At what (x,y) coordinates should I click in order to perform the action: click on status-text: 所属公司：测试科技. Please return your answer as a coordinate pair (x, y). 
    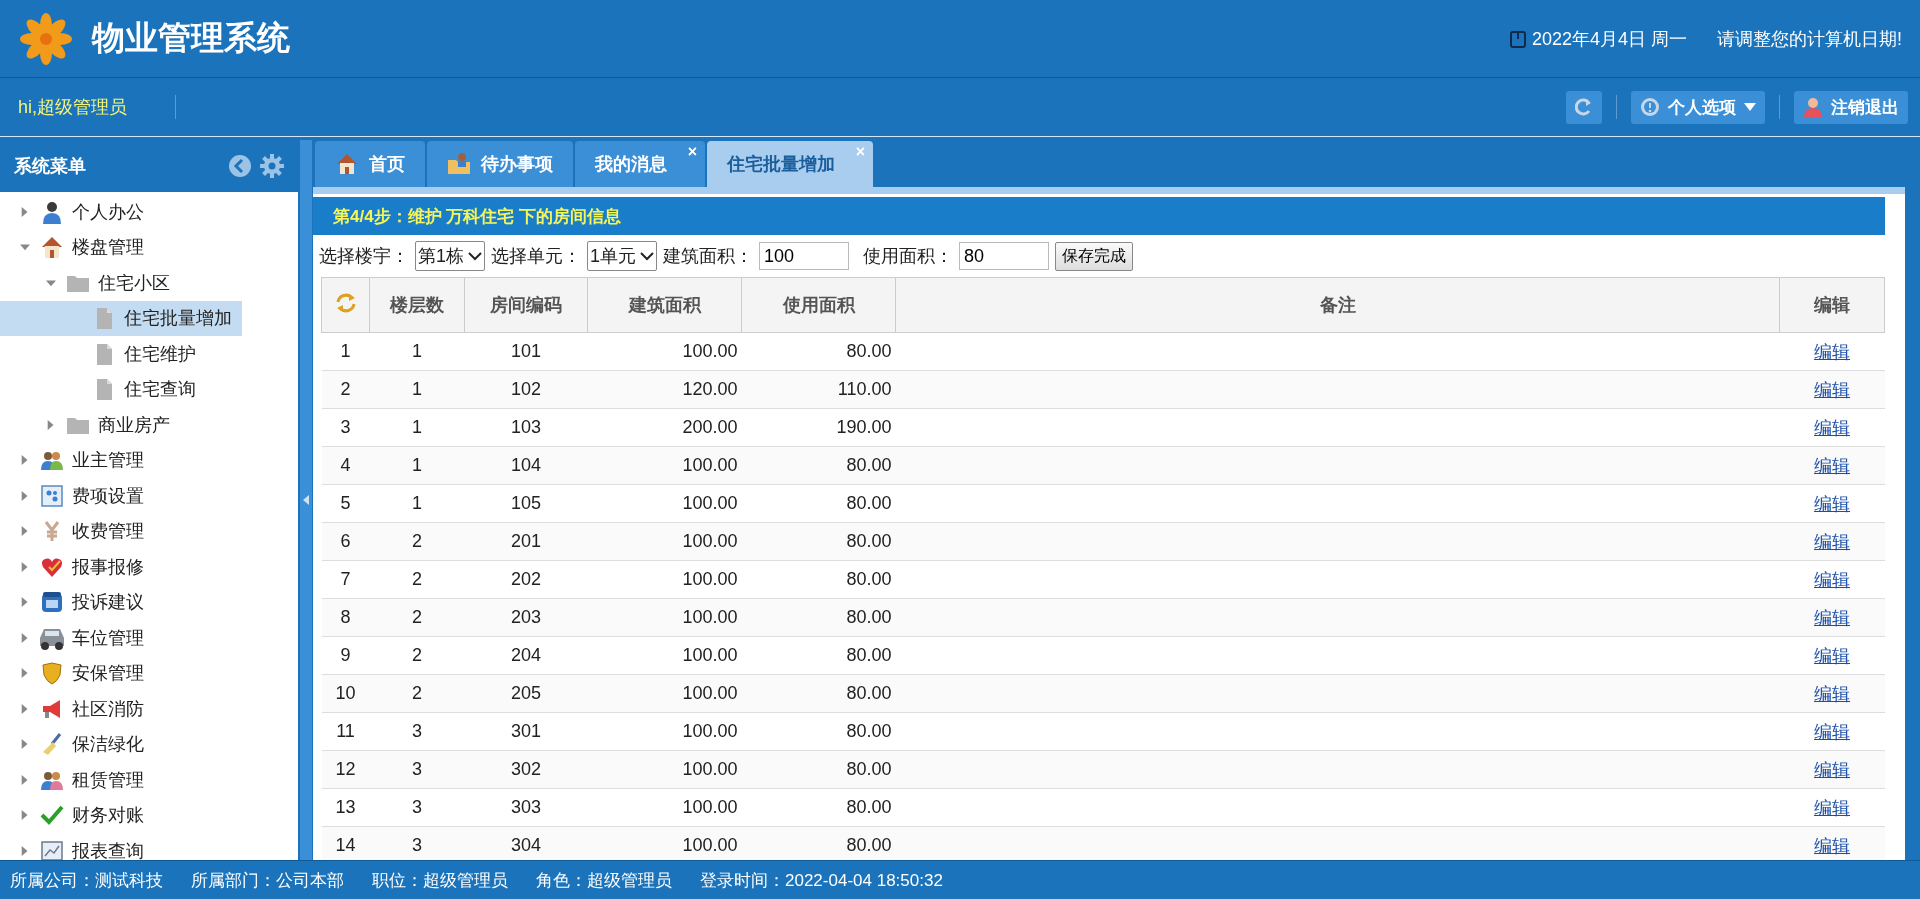
    Looking at the image, I should click on (86, 880).